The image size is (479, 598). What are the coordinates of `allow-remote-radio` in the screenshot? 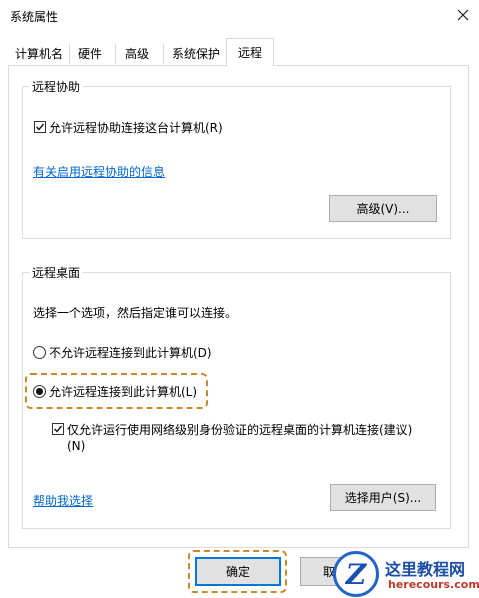 It's located at (39, 391).